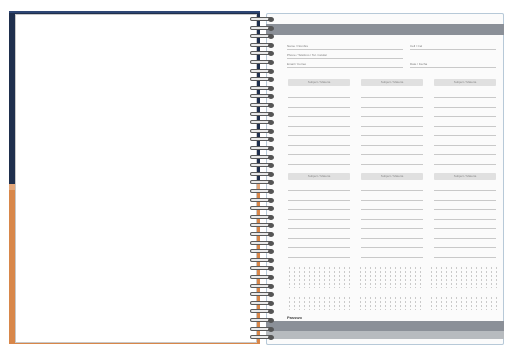 The image size is (505, 346). What do you see at coordinates (345, 49) in the screenshot?
I see `name-line` at bounding box center [345, 49].